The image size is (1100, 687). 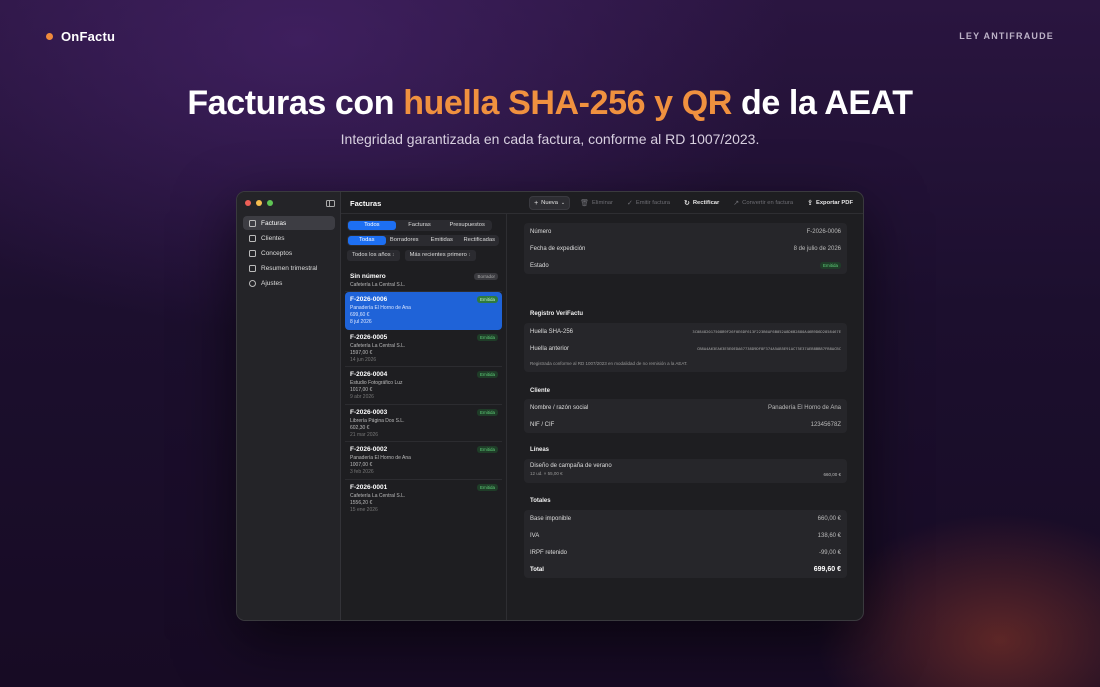 What do you see at coordinates (49, 36) in the screenshot?
I see `brand-dot-icon` at bounding box center [49, 36].